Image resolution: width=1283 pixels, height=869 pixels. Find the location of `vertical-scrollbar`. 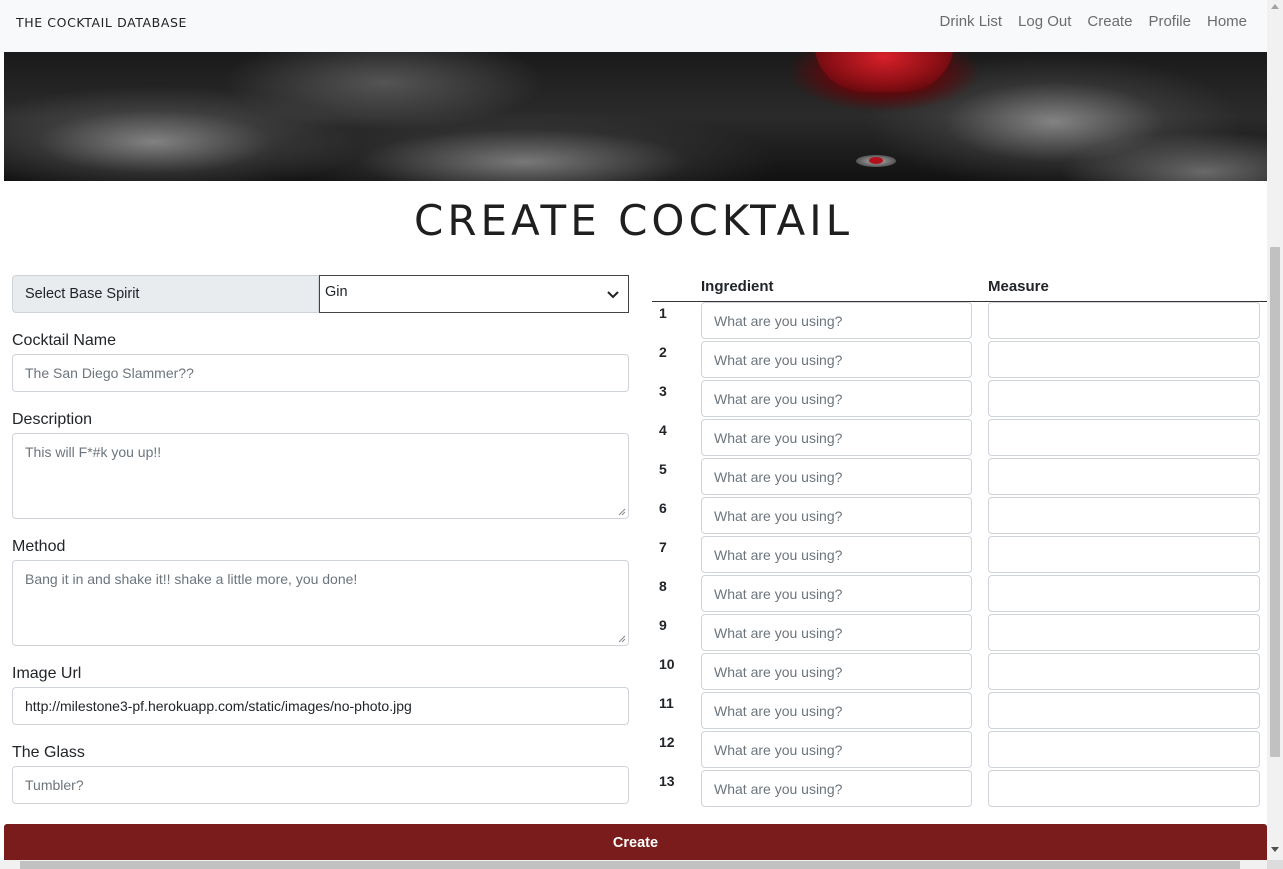

vertical-scrollbar is located at coordinates (1275, 430).